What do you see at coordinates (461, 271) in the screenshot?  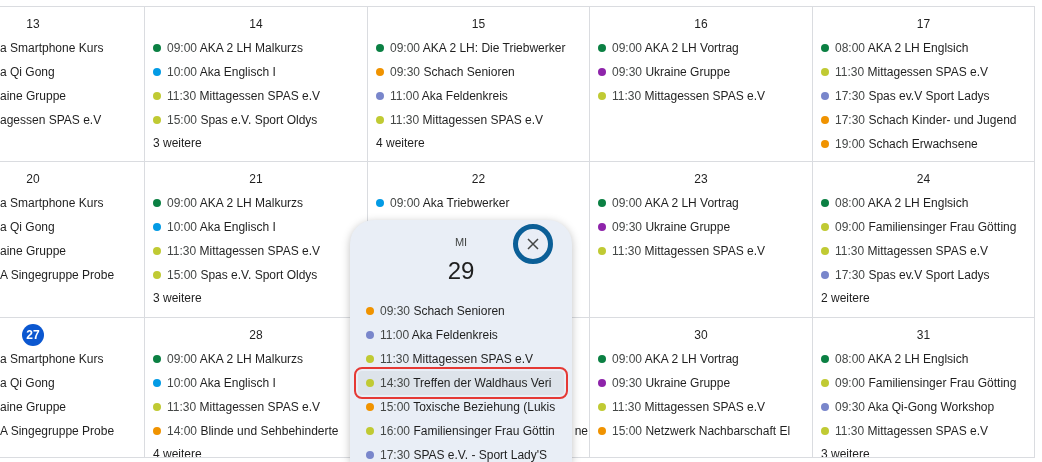 I see `popup-day-number: 29` at bounding box center [461, 271].